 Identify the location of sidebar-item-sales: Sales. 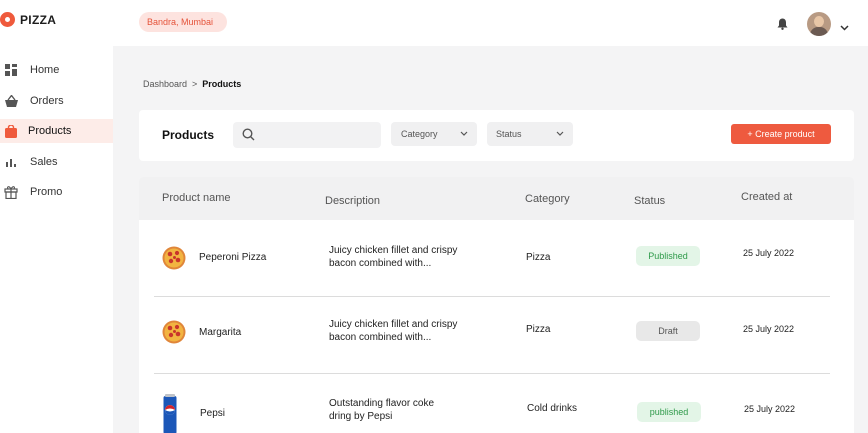
(56, 162).